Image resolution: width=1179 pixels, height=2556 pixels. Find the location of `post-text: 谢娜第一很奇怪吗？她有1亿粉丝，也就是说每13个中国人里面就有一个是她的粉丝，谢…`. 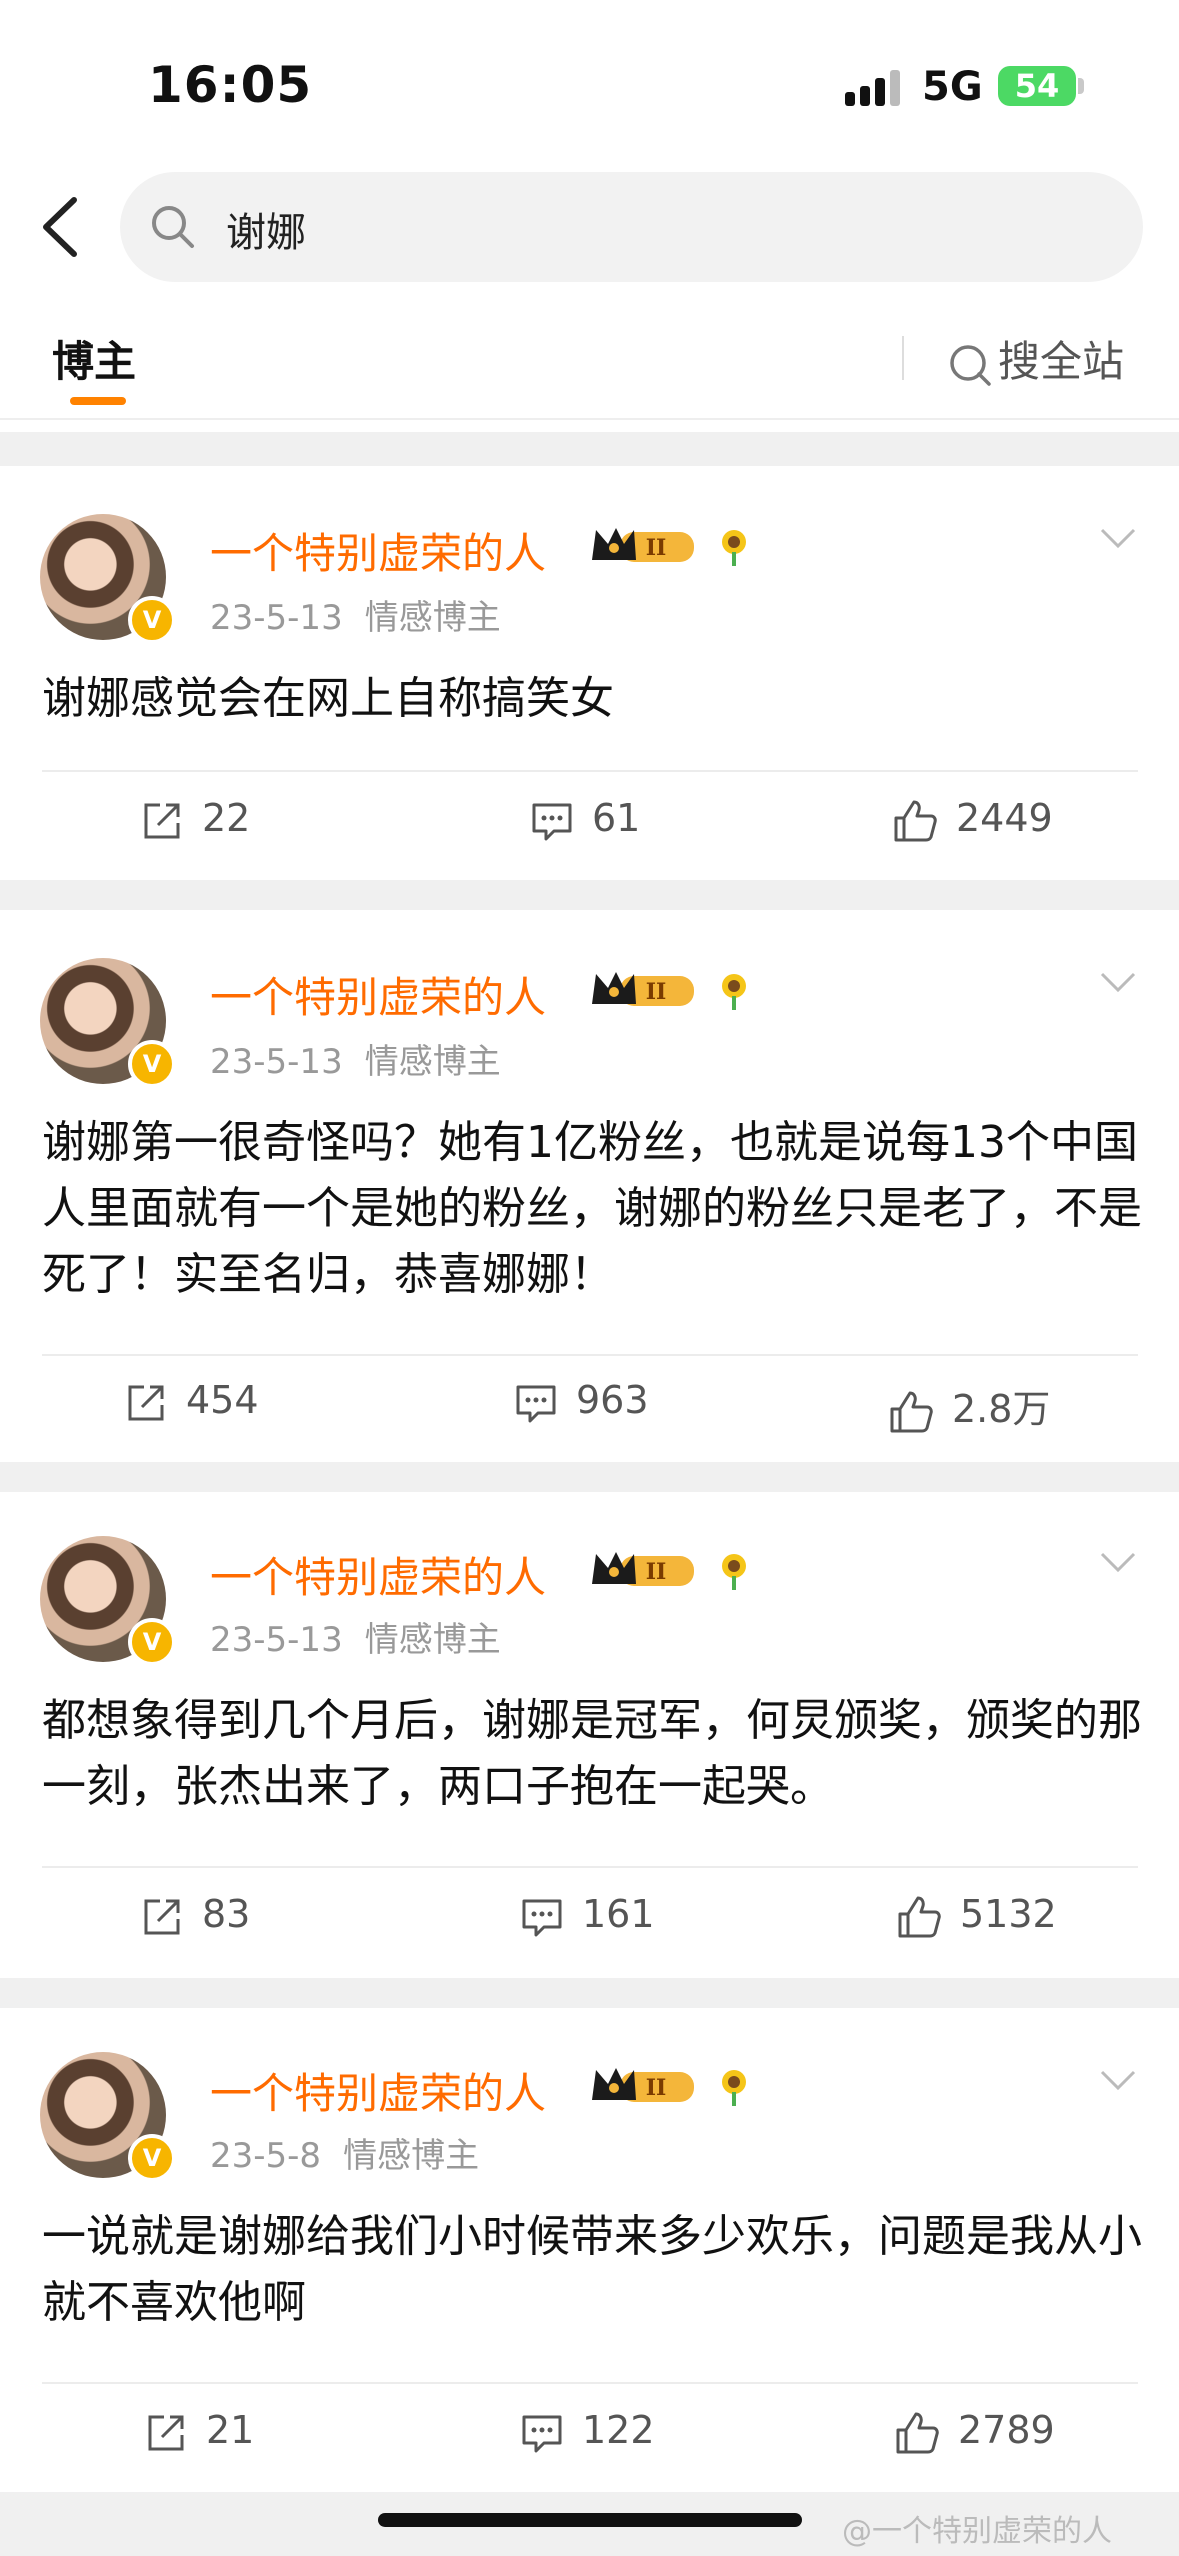

post-text: 谢娜第一很奇怪吗？她有1亿粉丝，也就是说每13个中国人里面就有一个是她的粉丝，谢… is located at coordinates (592, 1208).